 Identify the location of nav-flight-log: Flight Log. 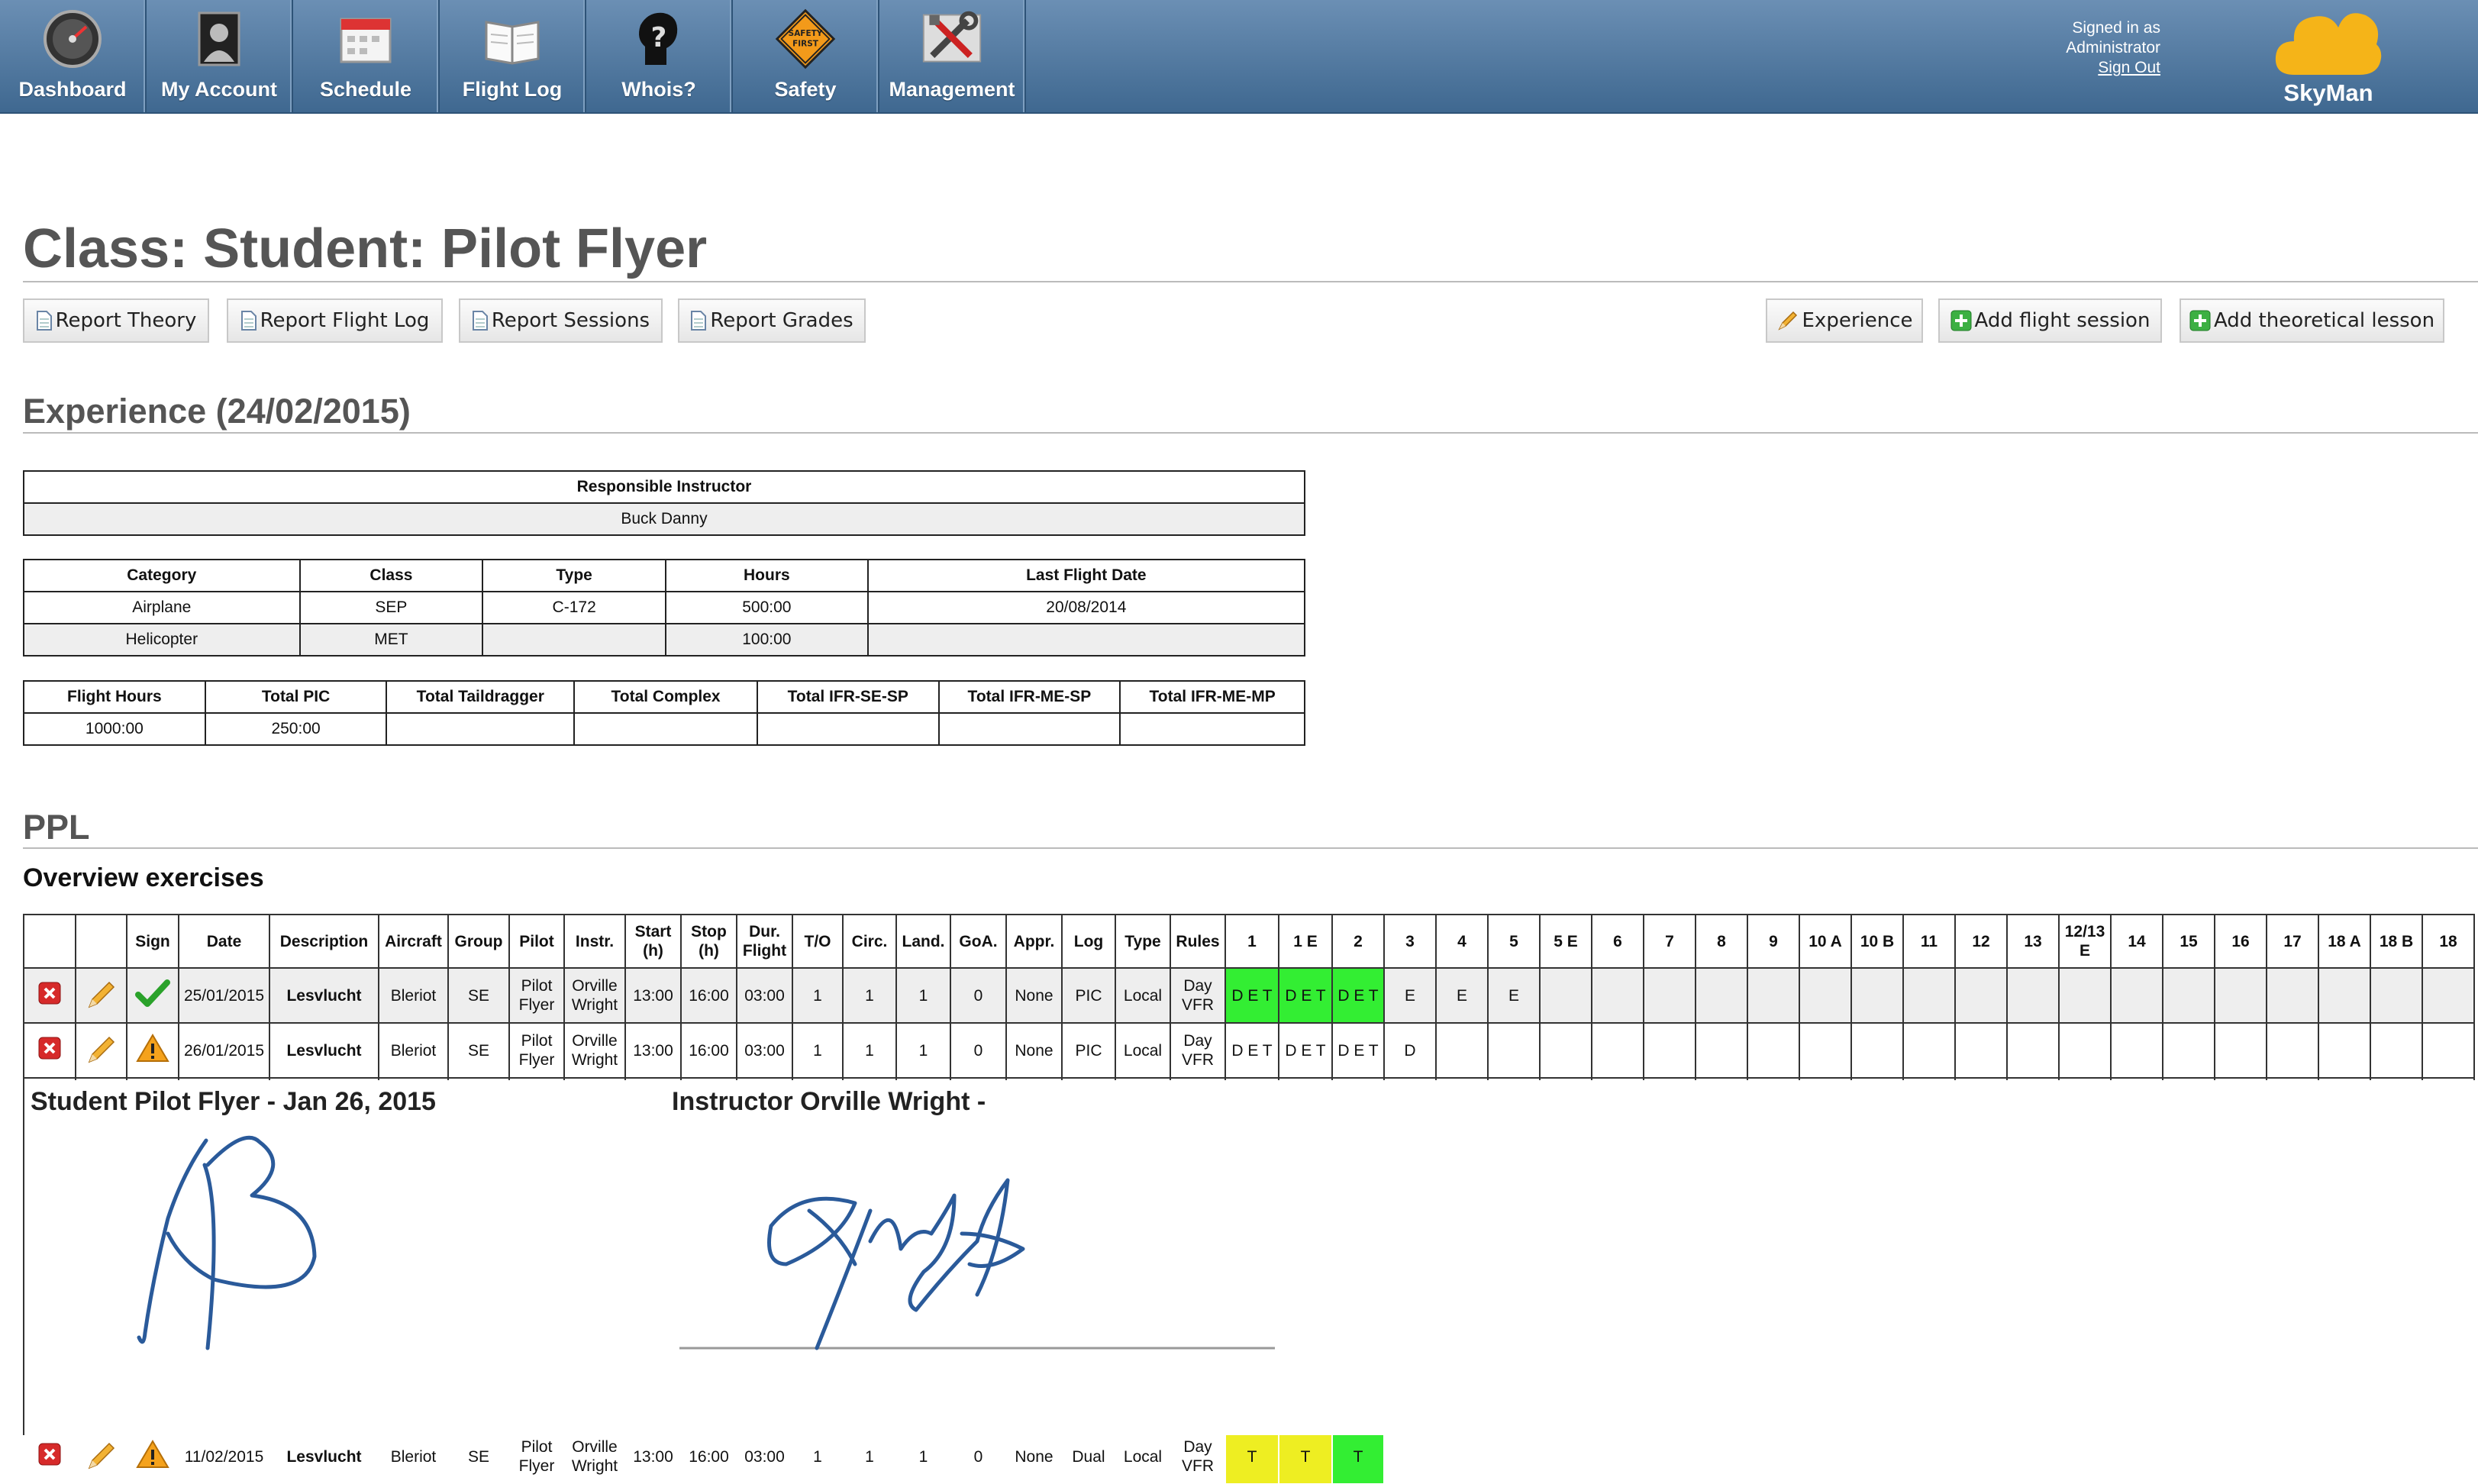
(513, 56).